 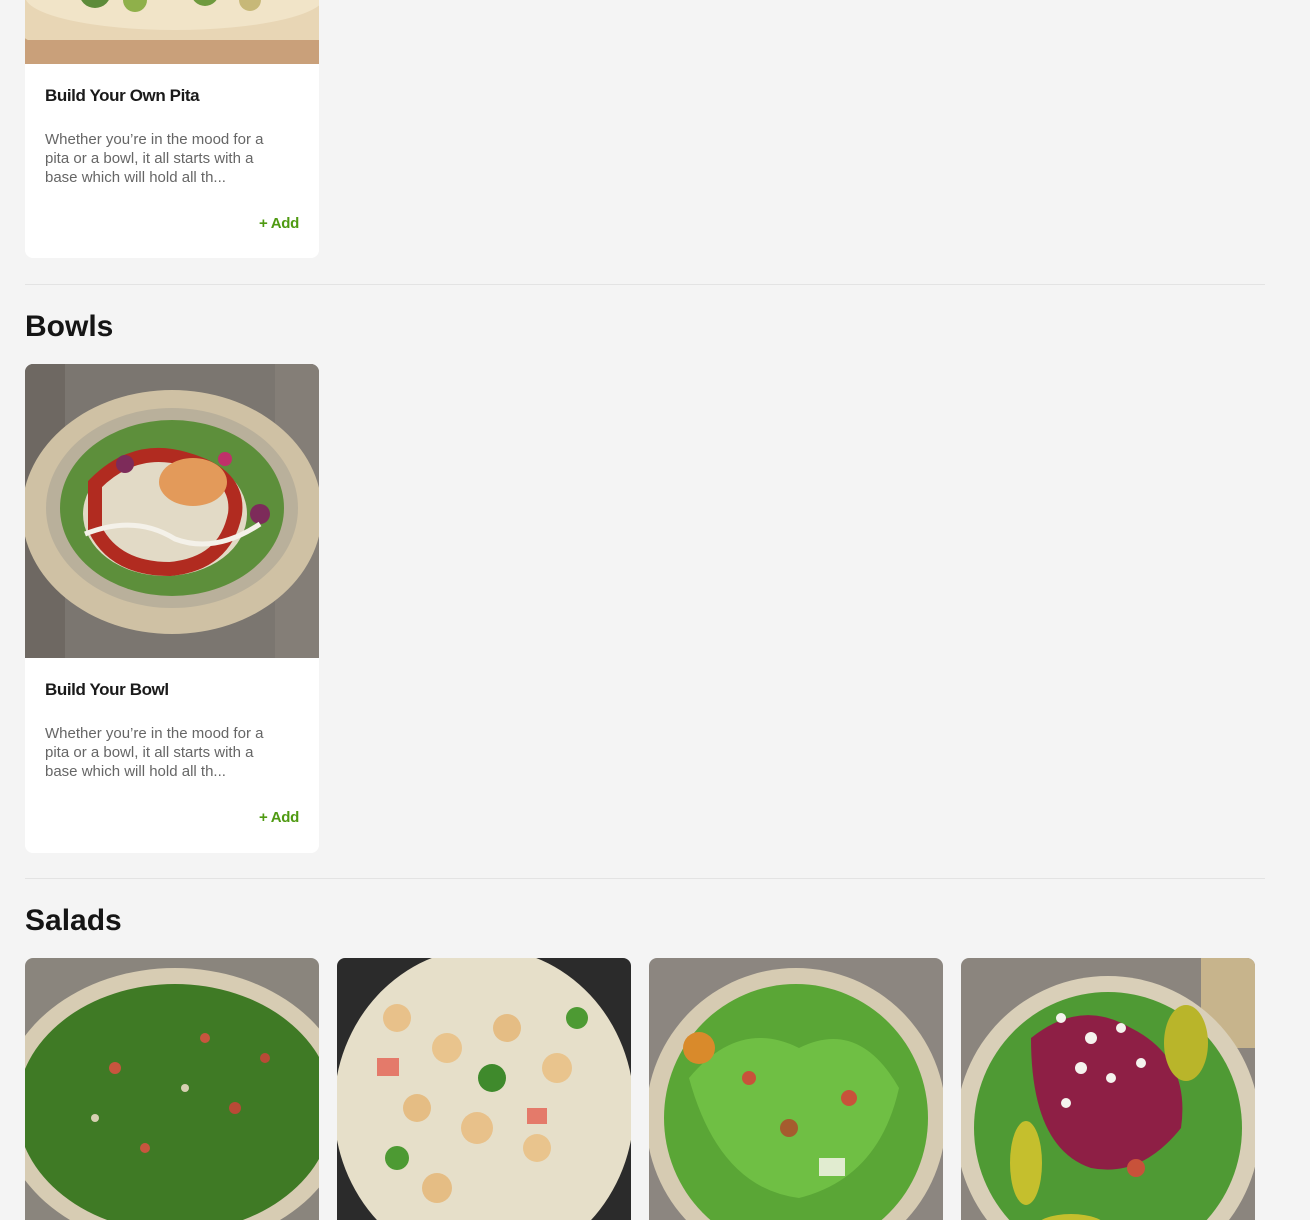 I want to click on section-title-bowls: Bowls, so click(x=69, y=326).